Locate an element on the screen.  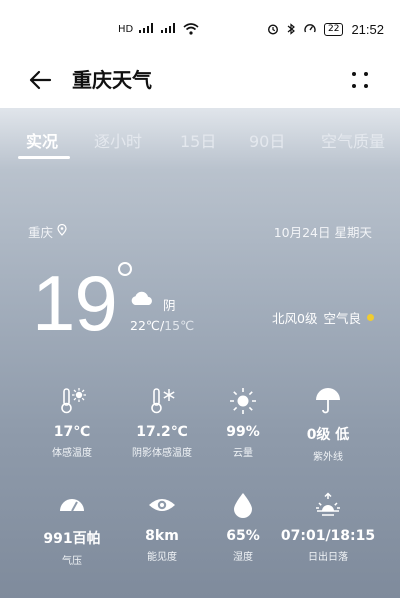
sunrise-sunset-icon is located at coordinates (328, 505).